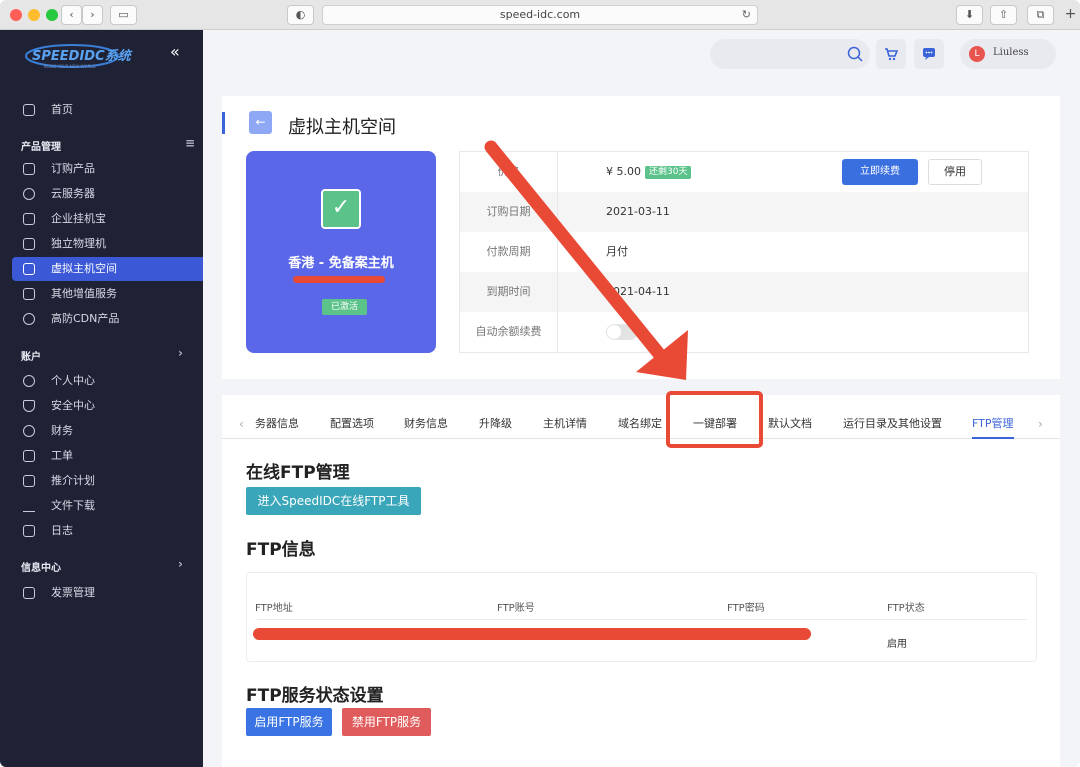  What do you see at coordinates (532, 634) in the screenshot?
I see `redaction-mark` at bounding box center [532, 634].